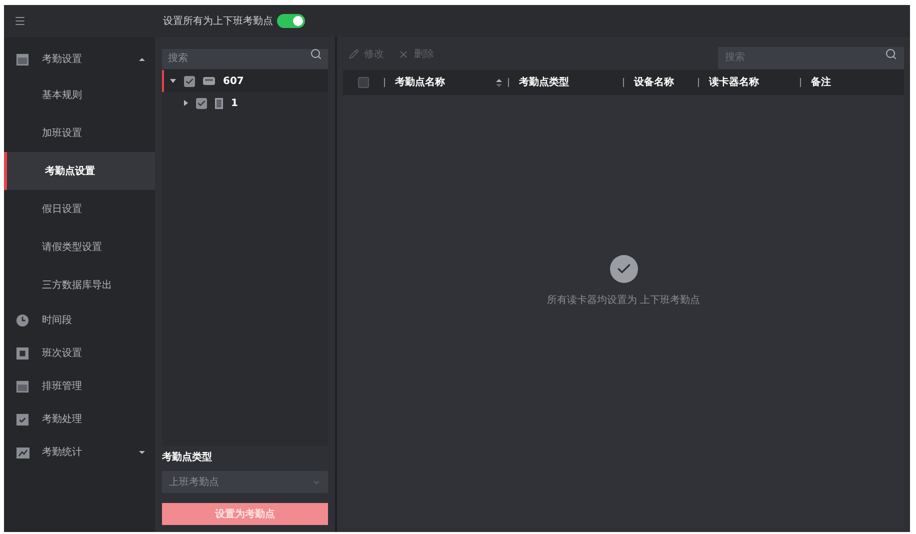  What do you see at coordinates (79, 353) in the screenshot?
I see `sidebar-item: 班次设置` at bounding box center [79, 353].